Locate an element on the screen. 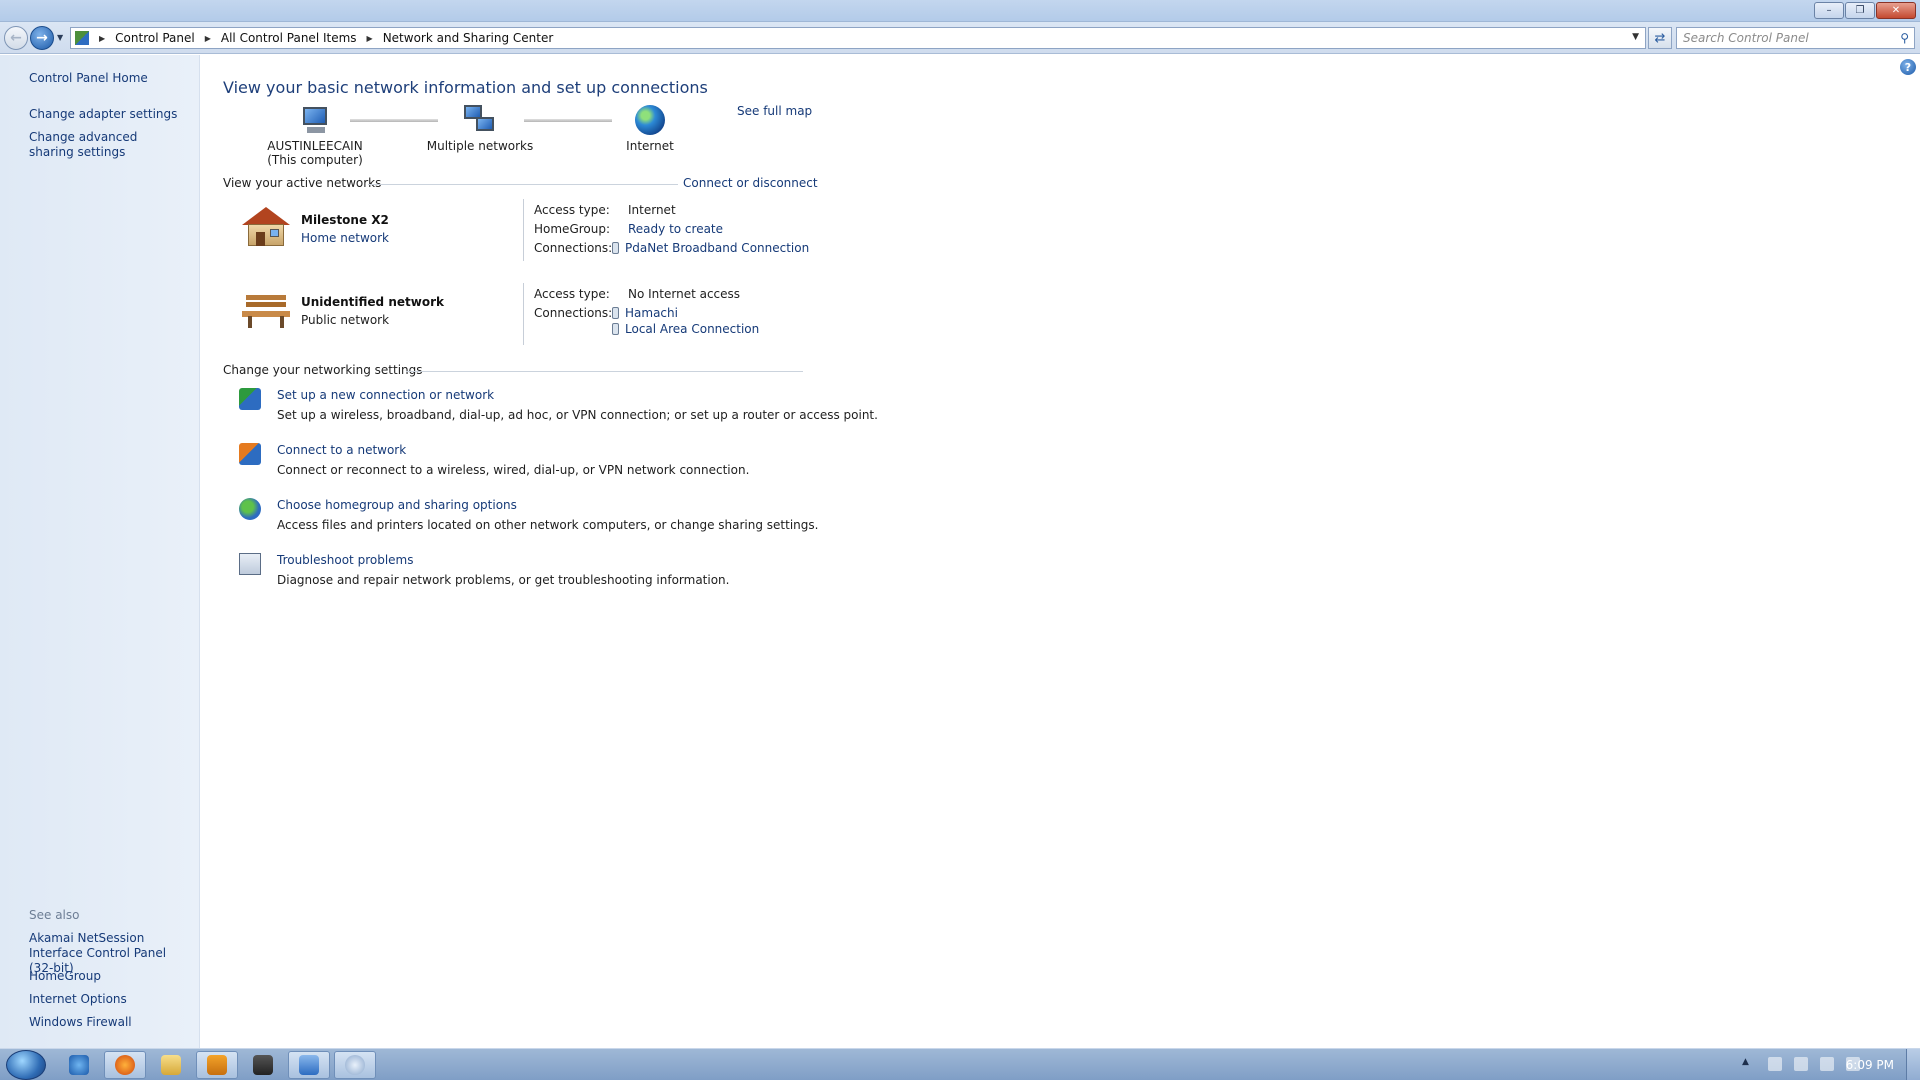 Image resolution: width=1920 pixels, height=1080 pixels. taskbar-firefox is located at coordinates (125, 1065).